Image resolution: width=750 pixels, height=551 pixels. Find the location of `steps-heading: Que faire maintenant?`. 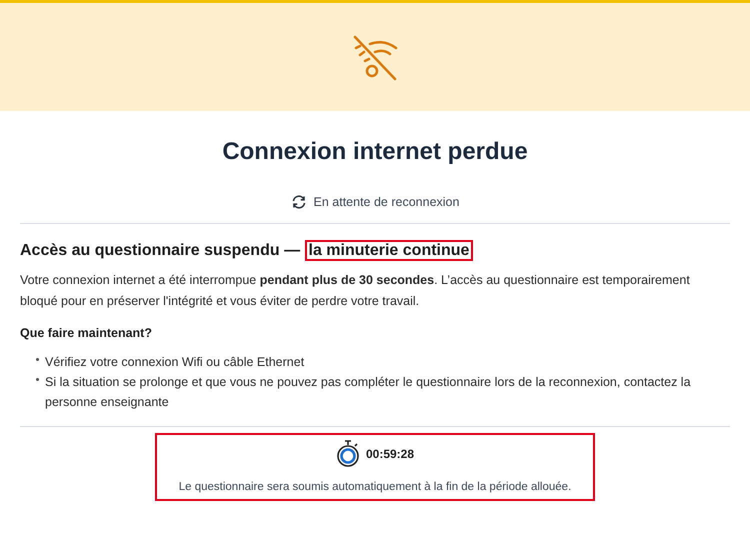

steps-heading: Que faire maintenant? is located at coordinates (86, 333).